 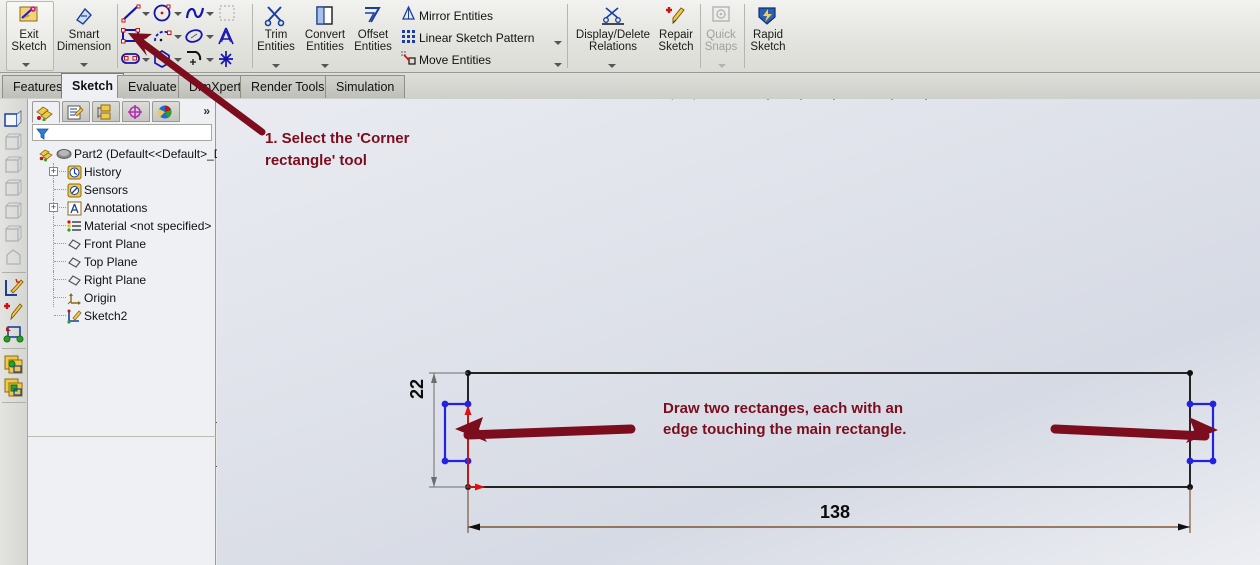 What do you see at coordinates (125, 154) in the screenshot?
I see `tree-item-part: Part2 (Default<<Default>_D` at bounding box center [125, 154].